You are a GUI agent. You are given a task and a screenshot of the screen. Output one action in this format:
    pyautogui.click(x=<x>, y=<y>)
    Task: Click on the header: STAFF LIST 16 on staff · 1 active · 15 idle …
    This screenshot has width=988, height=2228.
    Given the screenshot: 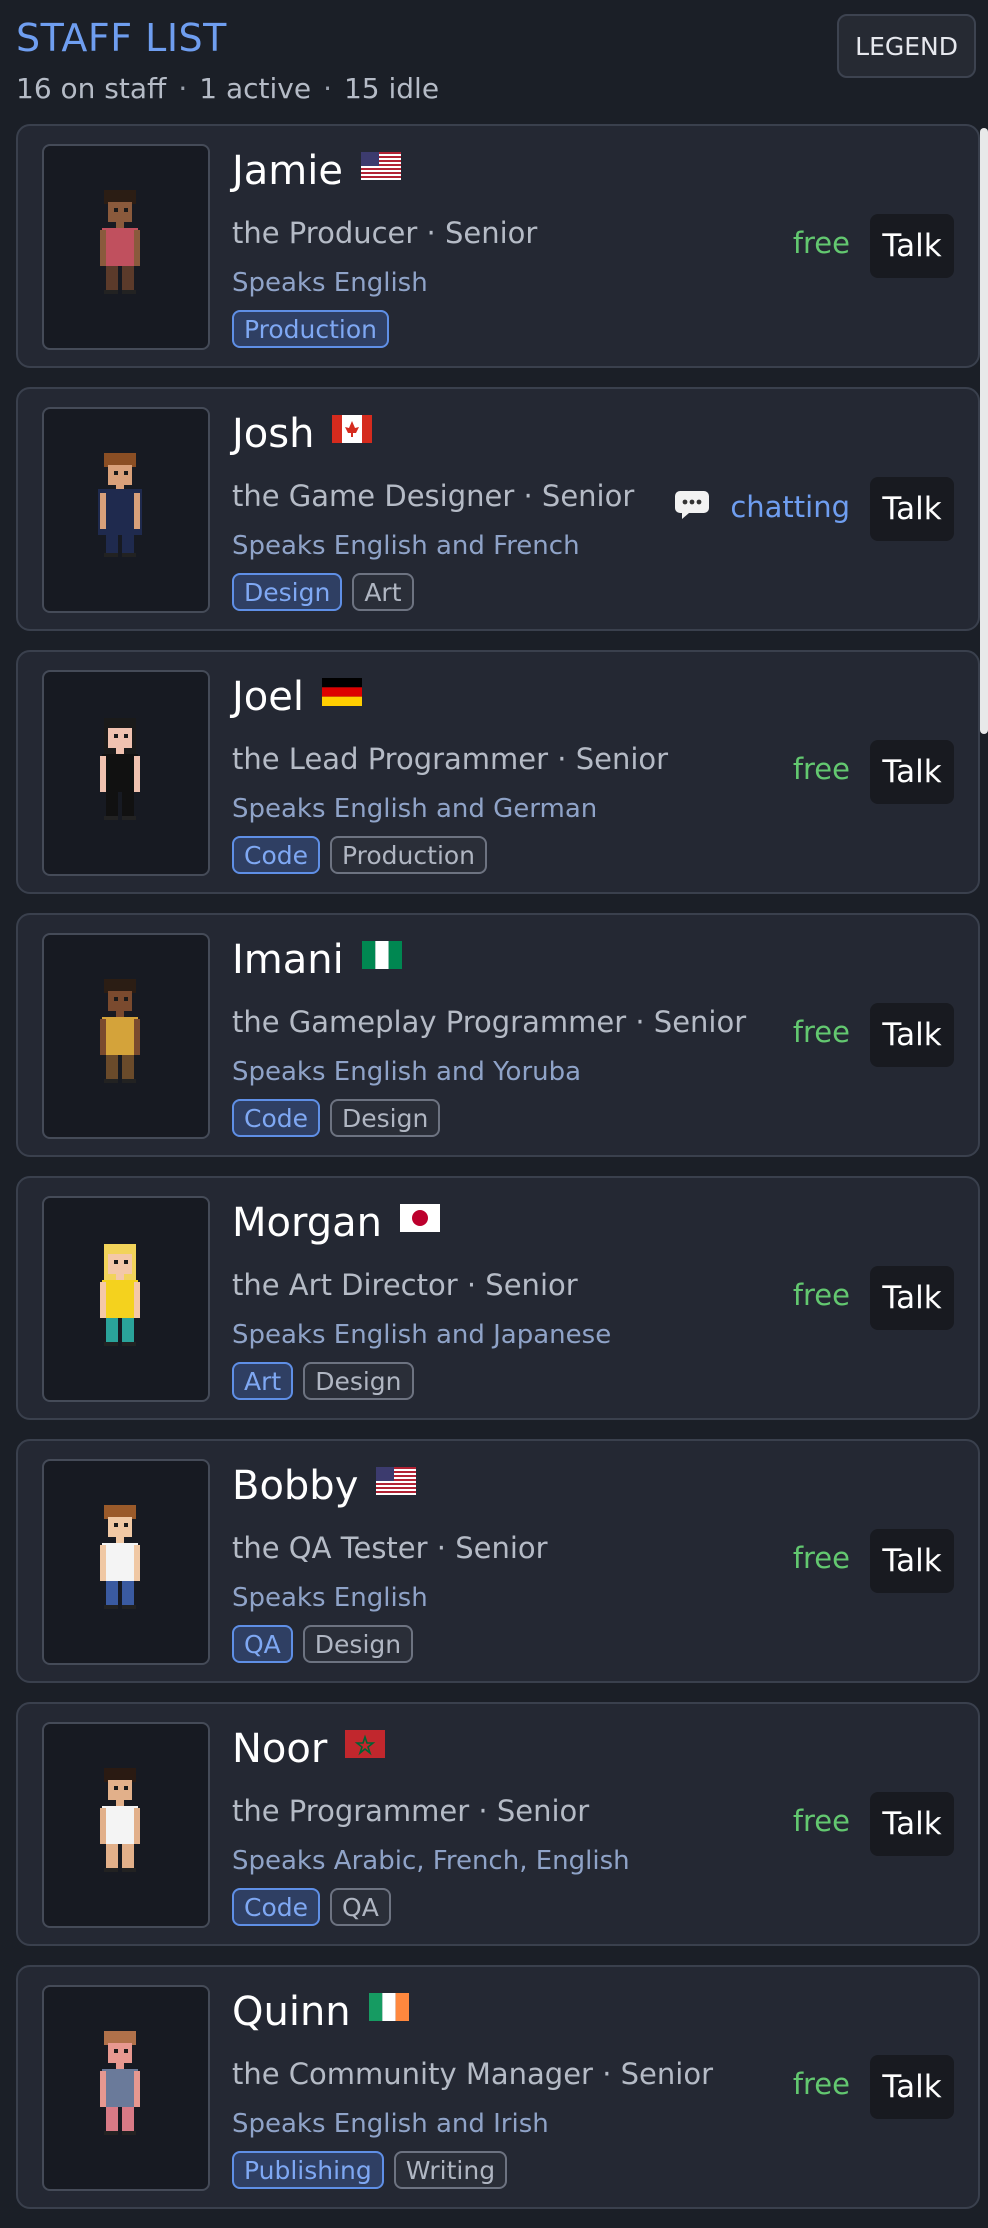 What is the action you would take?
    pyautogui.click(x=496, y=64)
    